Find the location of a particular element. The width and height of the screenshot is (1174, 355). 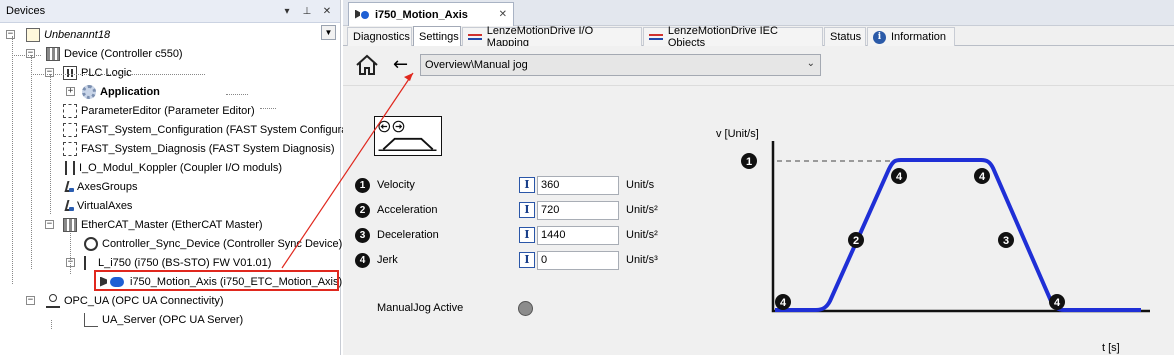

acceleration-label: Acceleration is located at coordinates (407, 210).